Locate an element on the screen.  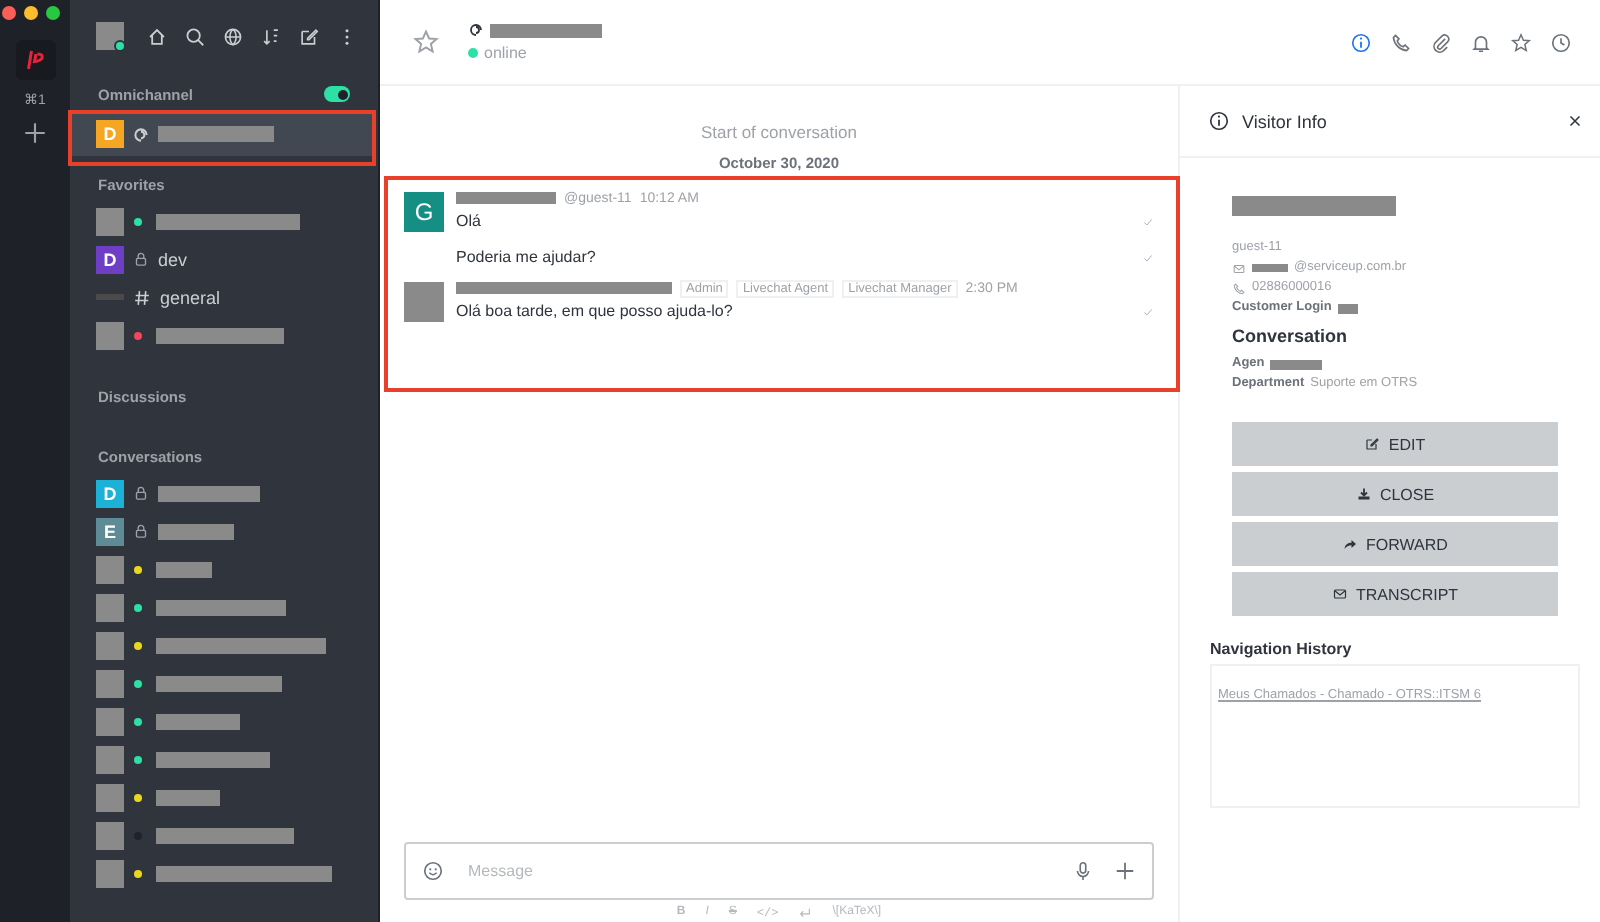
status-text: online is located at coordinates (505, 53).